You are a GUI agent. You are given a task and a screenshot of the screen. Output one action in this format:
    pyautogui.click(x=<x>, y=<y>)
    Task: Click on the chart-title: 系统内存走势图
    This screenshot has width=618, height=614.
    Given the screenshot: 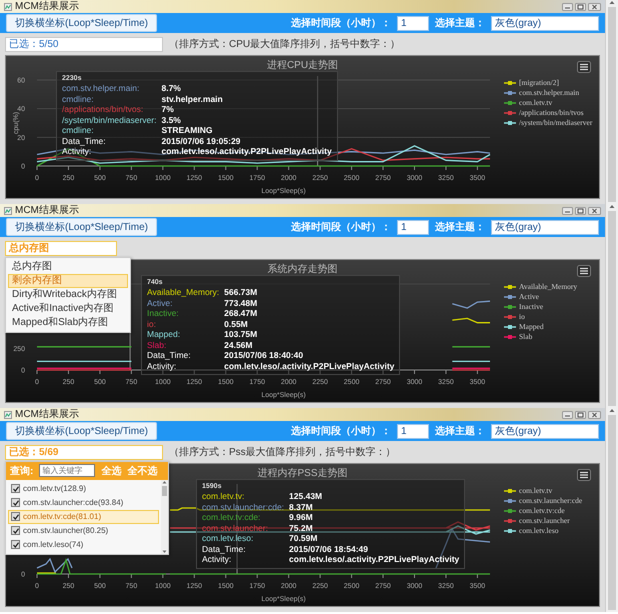 What is the action you would take?
    pyautogui.click(x=303, y=269)
    